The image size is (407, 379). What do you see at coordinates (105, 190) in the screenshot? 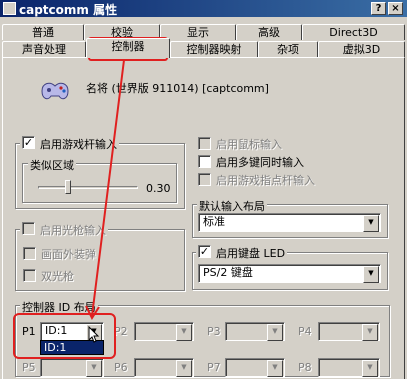
I see `annotation-arrow` at bounding box center [105, 190].